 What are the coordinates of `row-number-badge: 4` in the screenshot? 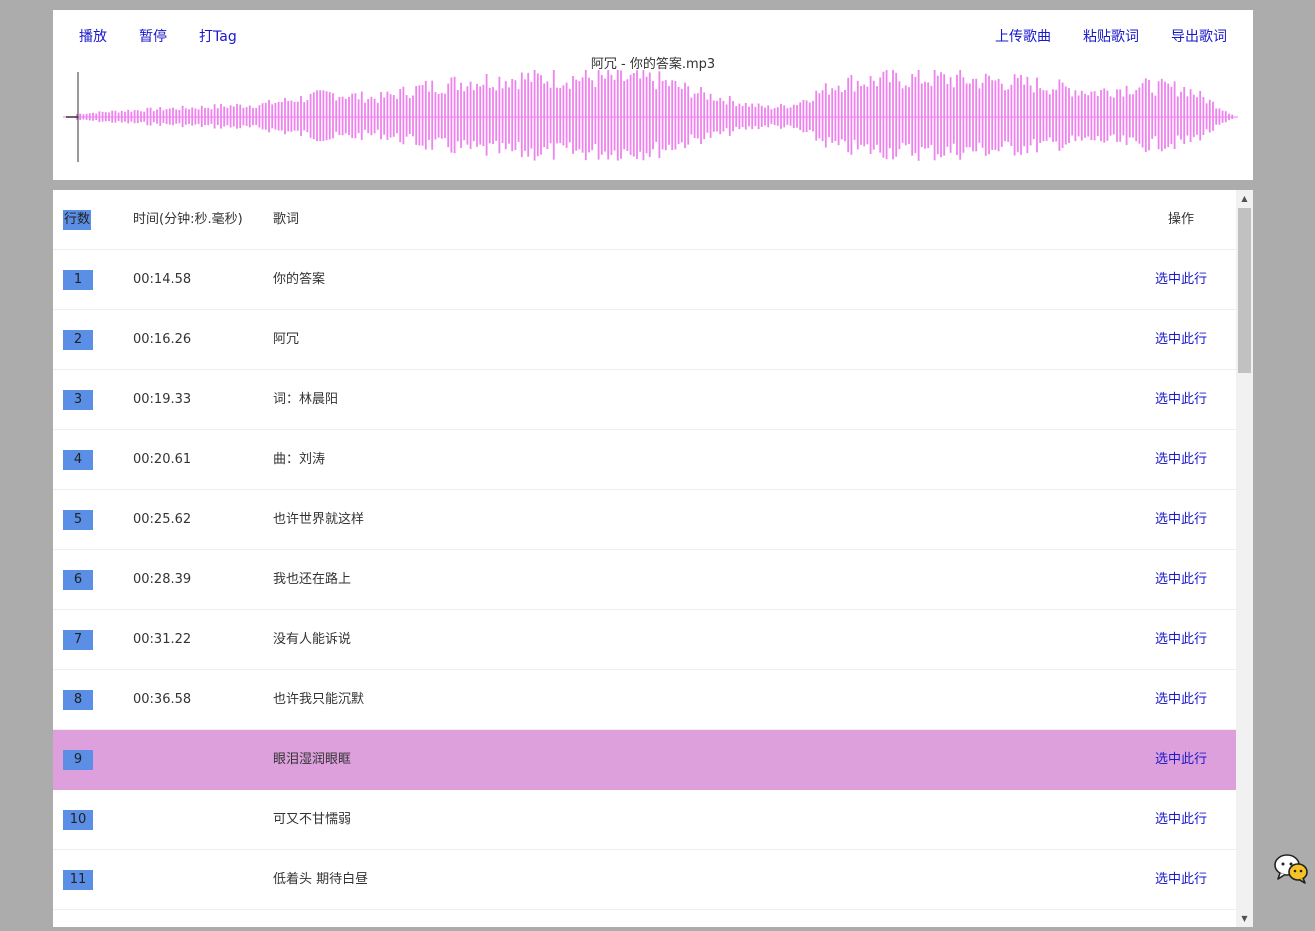 It's located at (78, 459).